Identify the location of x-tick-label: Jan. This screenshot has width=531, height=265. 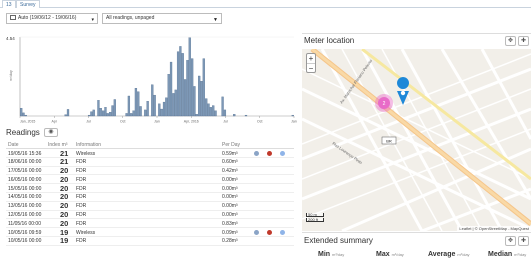
(294, 122).